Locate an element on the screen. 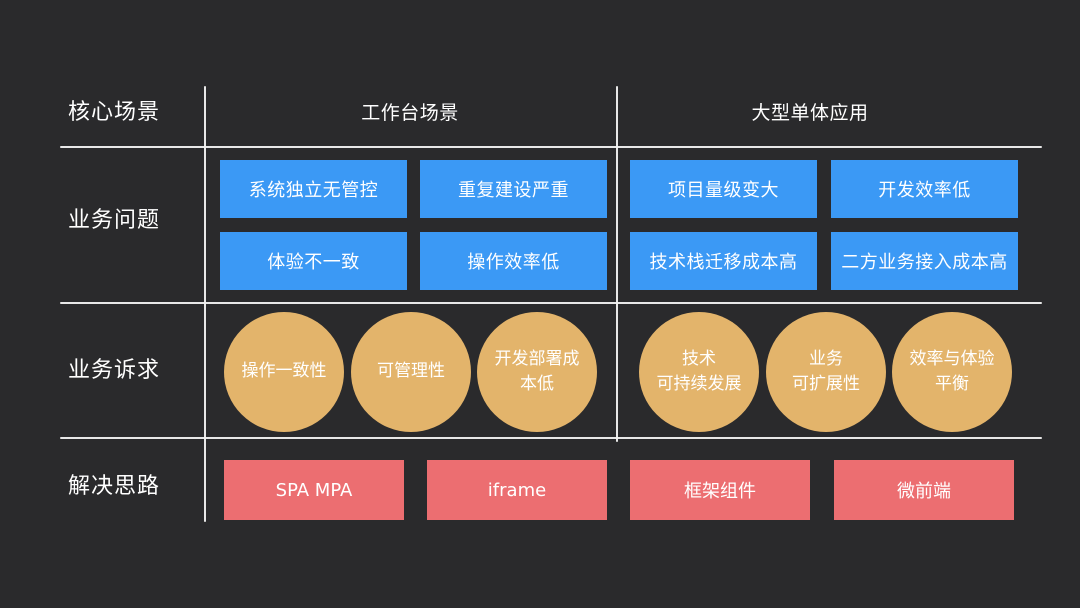 The width and height of the screenshot is (1080, 608). demand-circle-operation-consistency: 操作一致性 is located at coordinates (284, 372).